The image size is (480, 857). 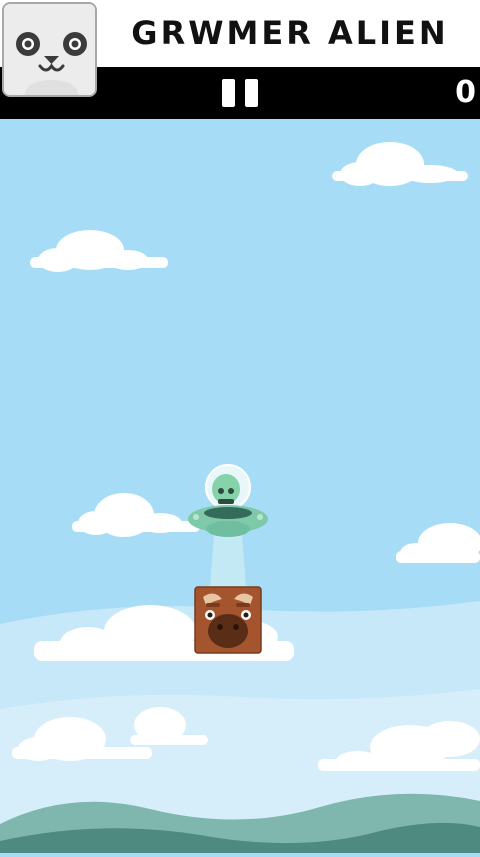 What do you see at coordinates (228, 93) in the screenshot?
I see `pause-icon` at bounding box center [228, 93].